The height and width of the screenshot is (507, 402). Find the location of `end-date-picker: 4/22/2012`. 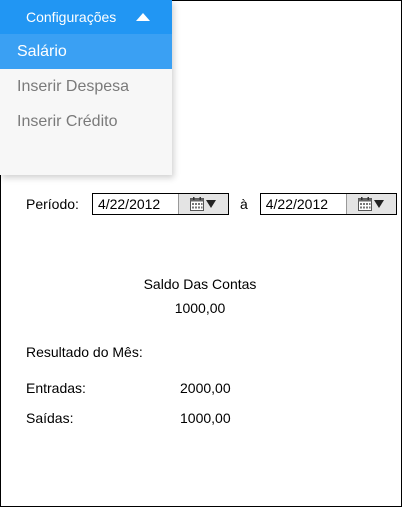

end-date-picker: 4/22/2012 is located at coordinates (328, 204).